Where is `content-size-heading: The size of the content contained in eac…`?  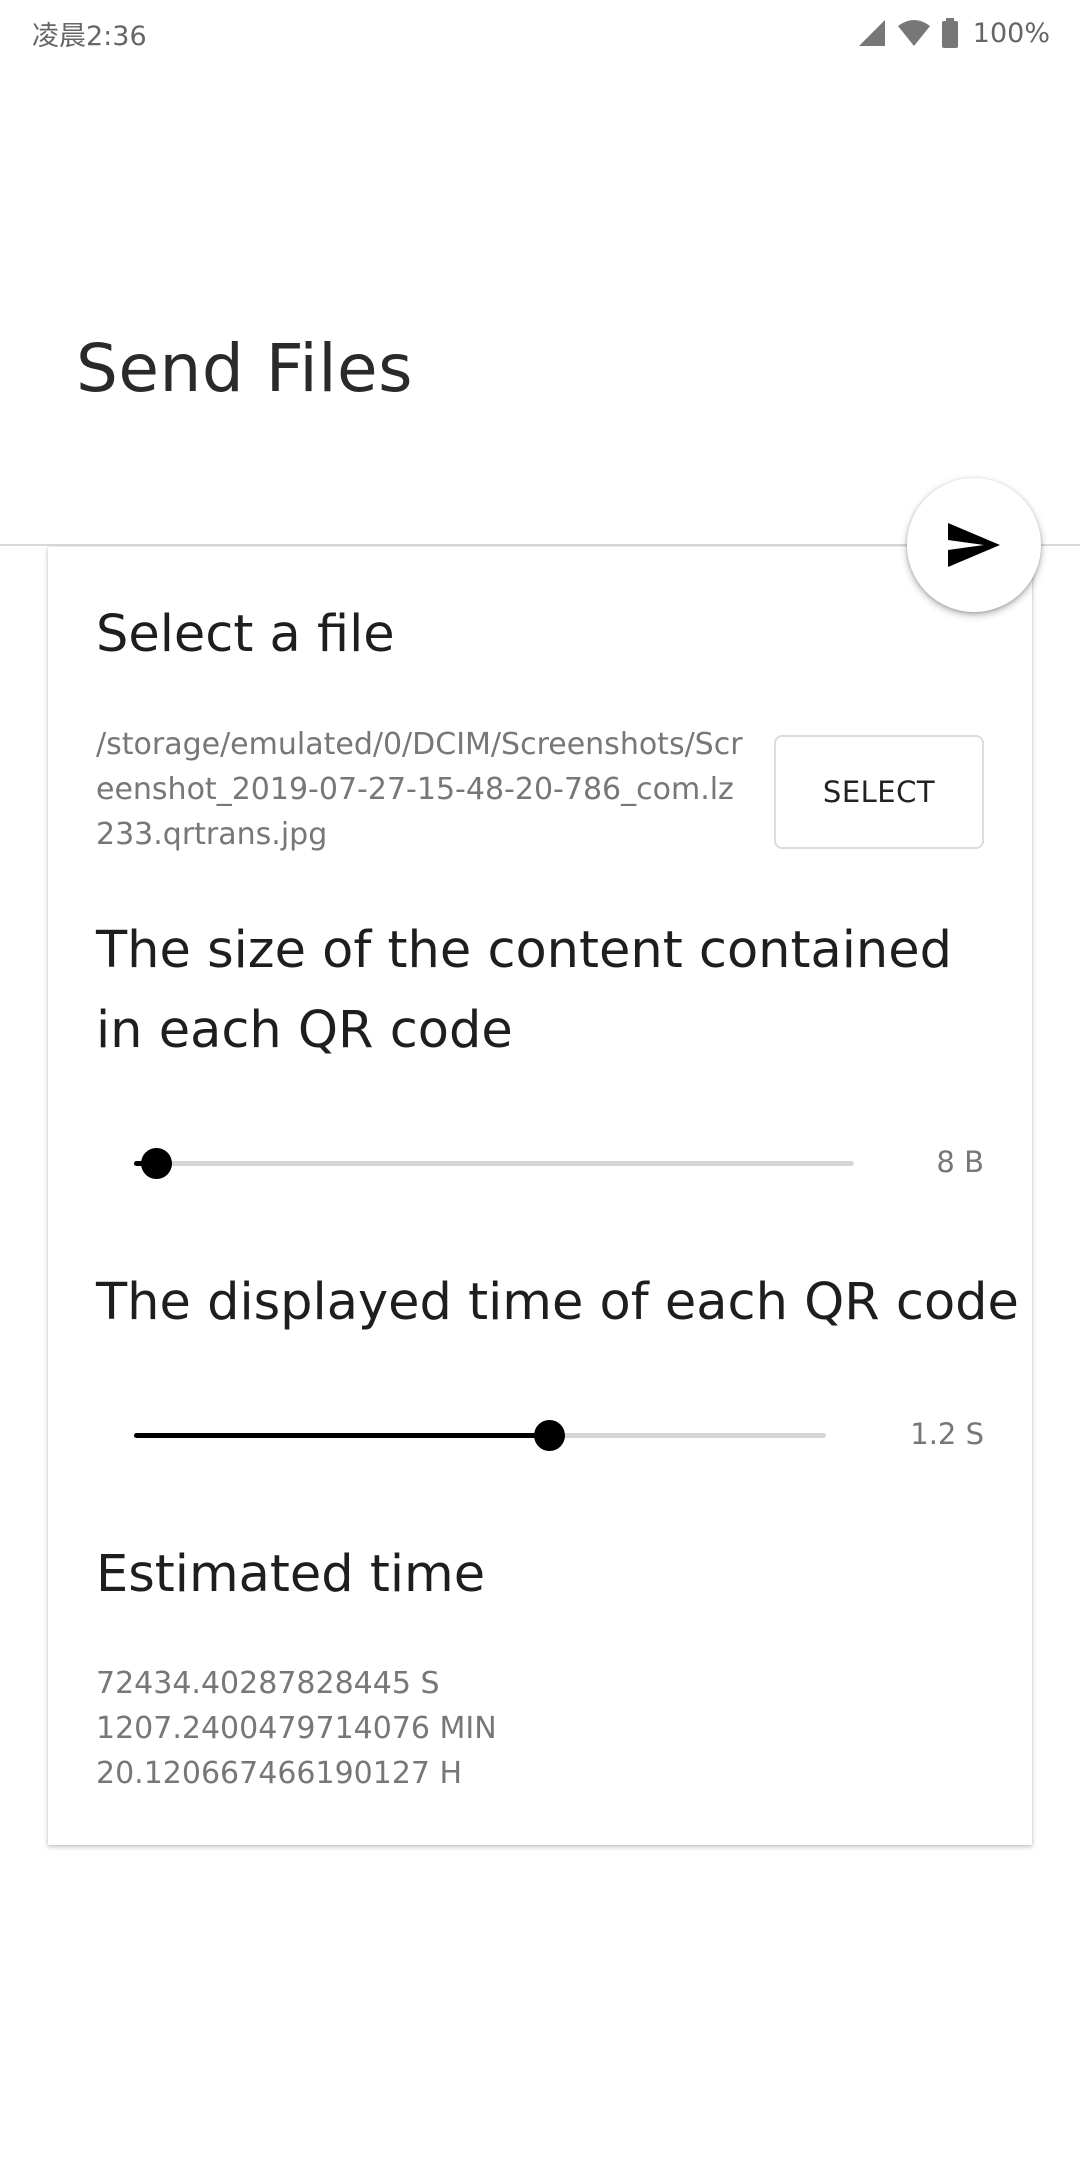 content-size-heading: The size of the content contained in eac… is located at coordinates (524, 990).